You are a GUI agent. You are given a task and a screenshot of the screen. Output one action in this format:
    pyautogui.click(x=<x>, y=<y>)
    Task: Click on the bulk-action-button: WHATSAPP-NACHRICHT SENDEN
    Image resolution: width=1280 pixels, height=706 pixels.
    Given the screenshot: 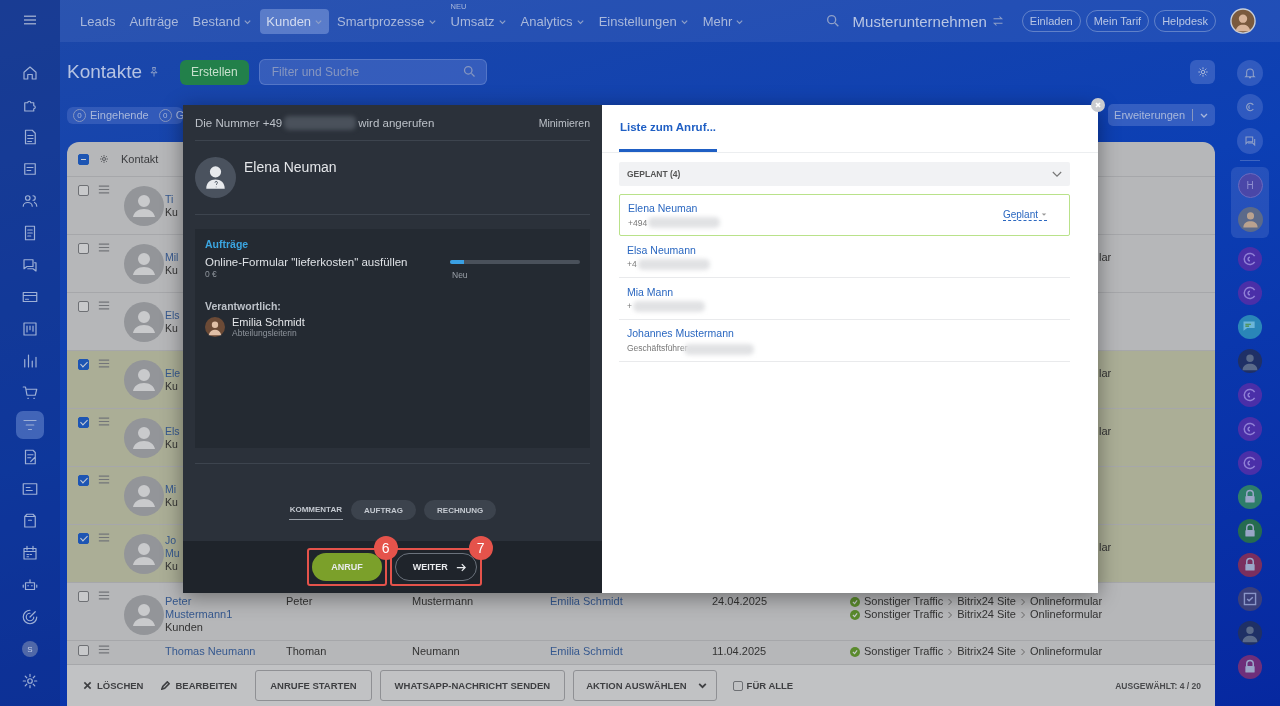 What is the action you would take?
    pyautogui.click(x=472, y=685)
    